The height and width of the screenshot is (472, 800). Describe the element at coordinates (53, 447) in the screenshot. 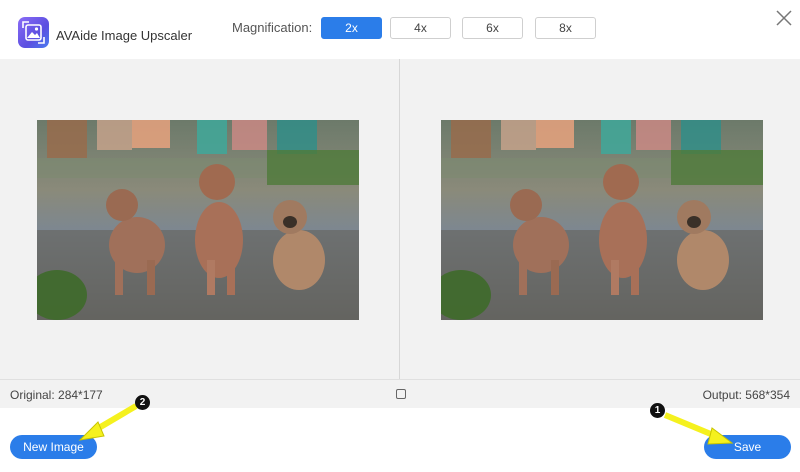

I see `new-image-button: New Image` at that location.